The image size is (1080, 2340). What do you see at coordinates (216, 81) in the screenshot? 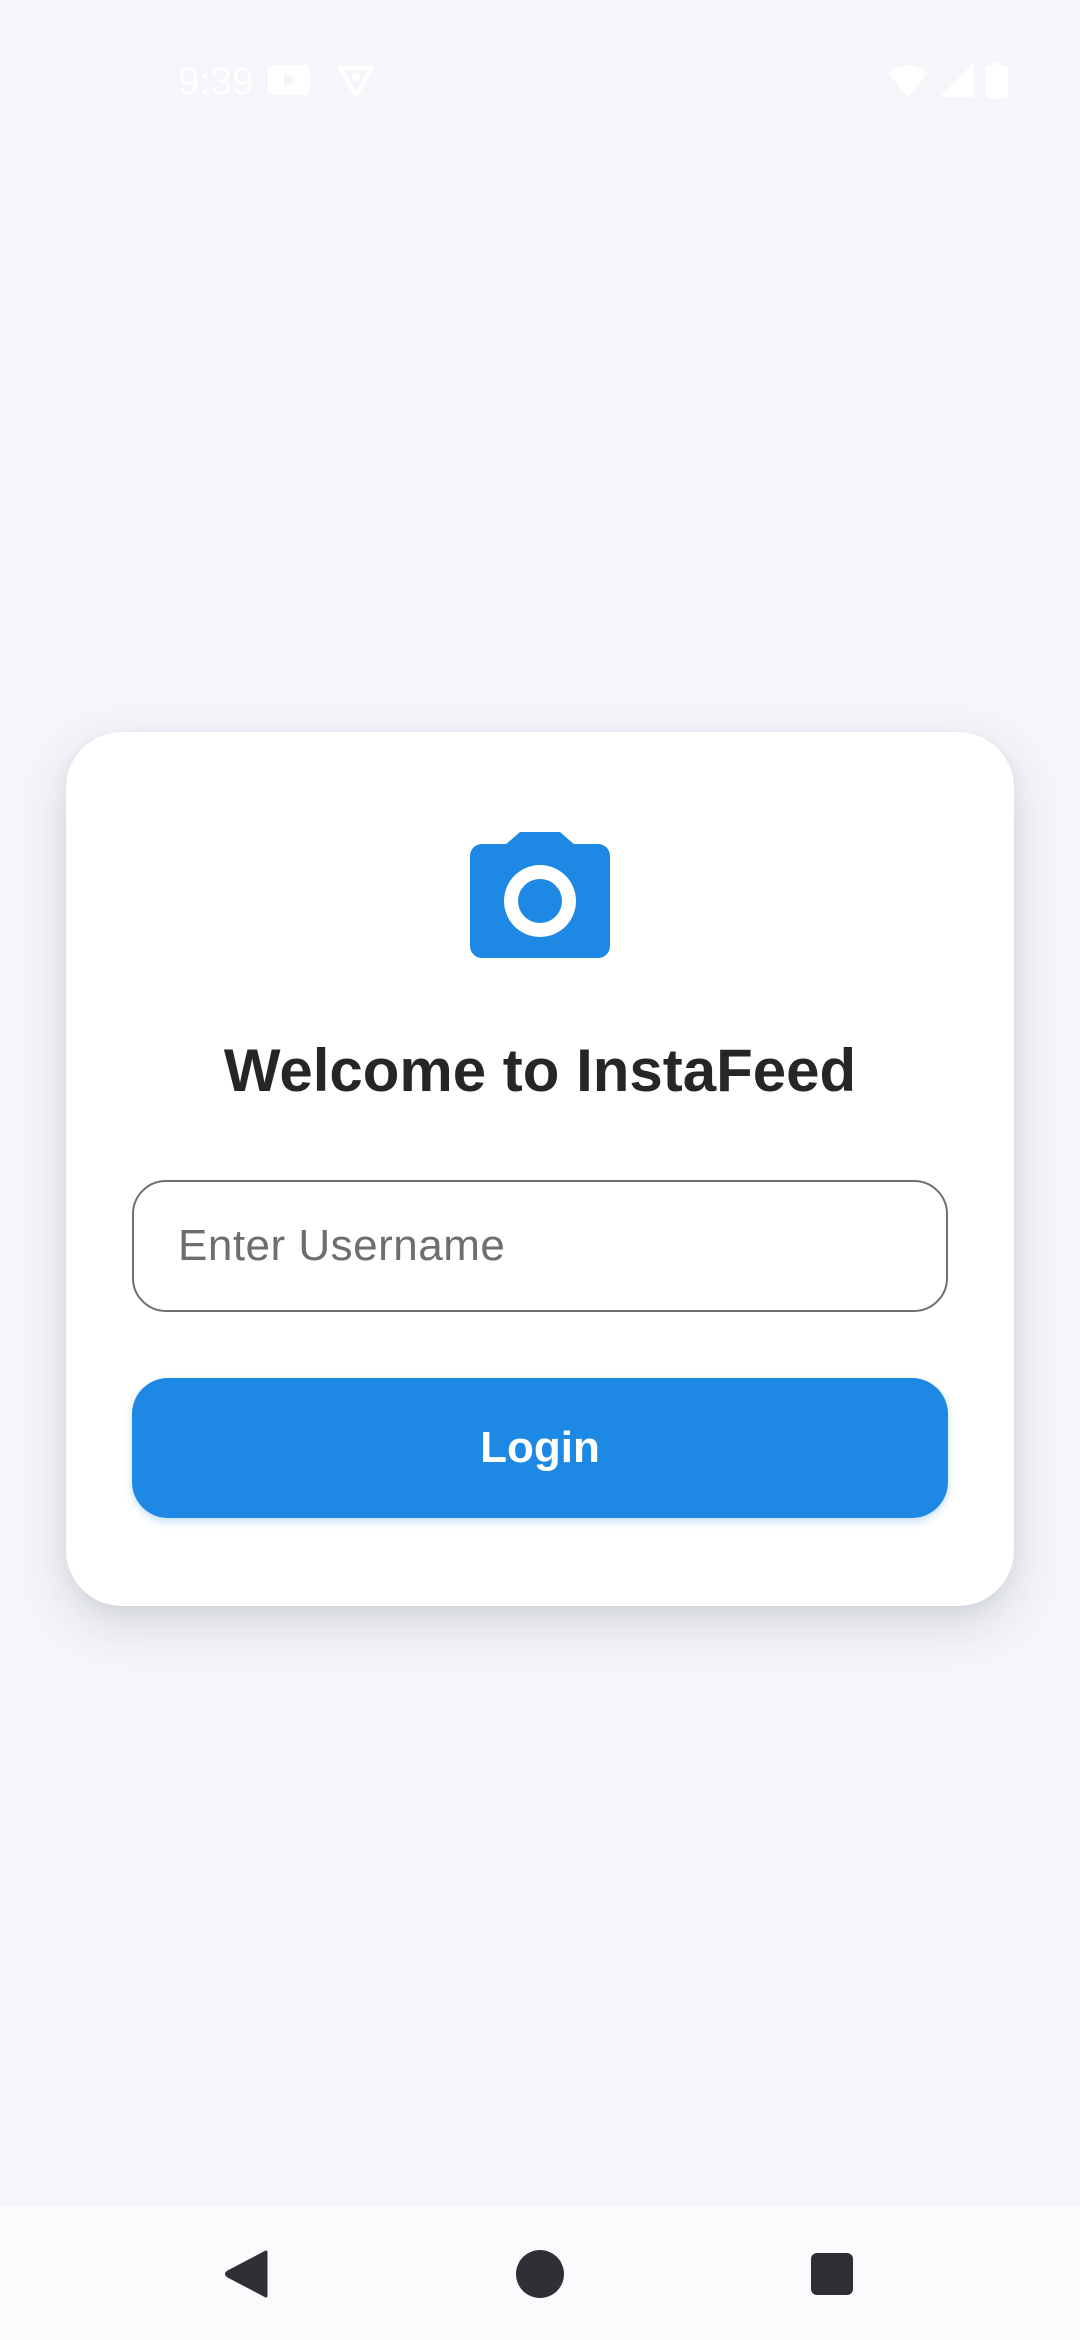
I see `status-time: 9:39` at bounding box center [216, 81].